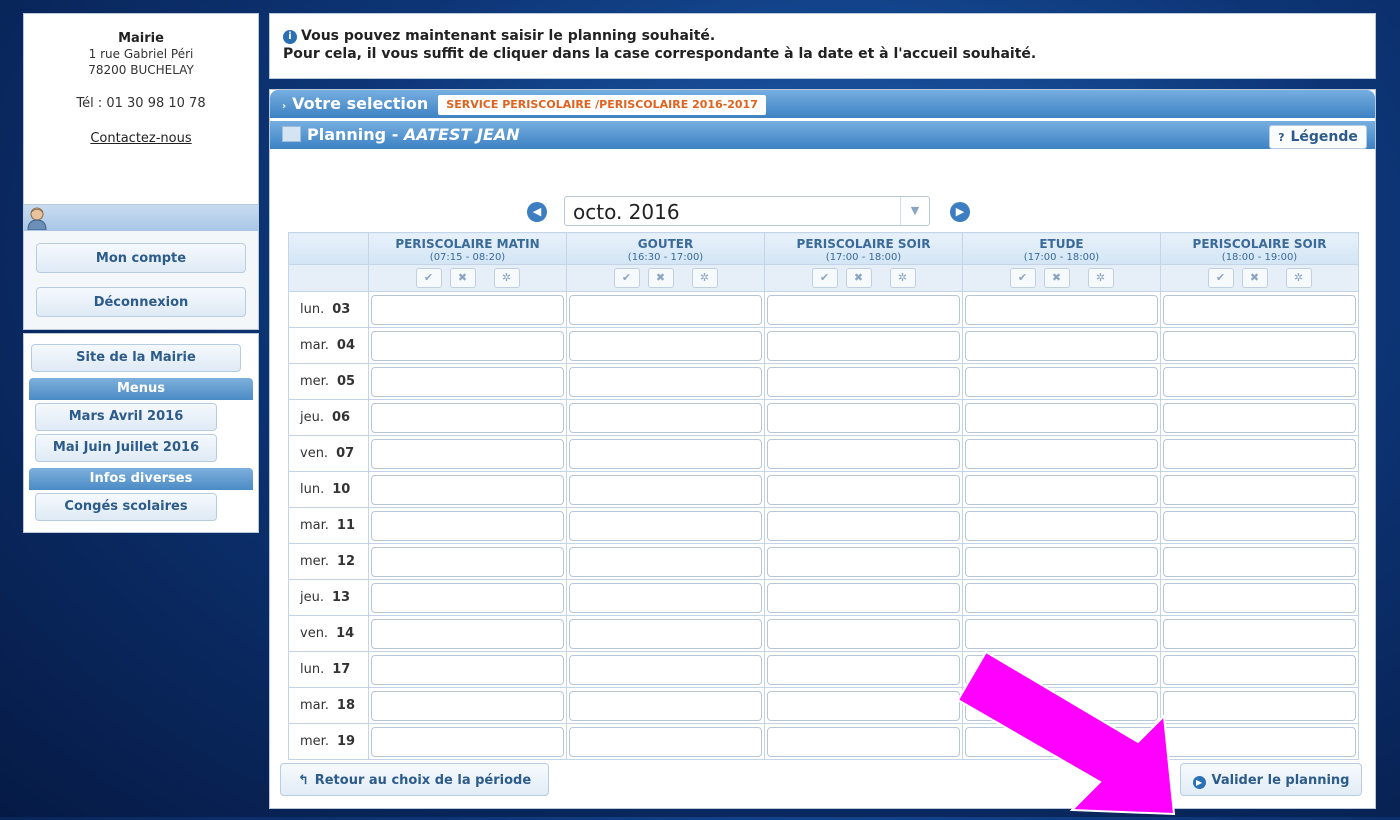 This screenshot has height=820, width=1400. What do you see at coordinates (1259, 257) in the screenshot?
I see `column-hours: (18:00 - 19:00)` at bounding box center [1259, 257].